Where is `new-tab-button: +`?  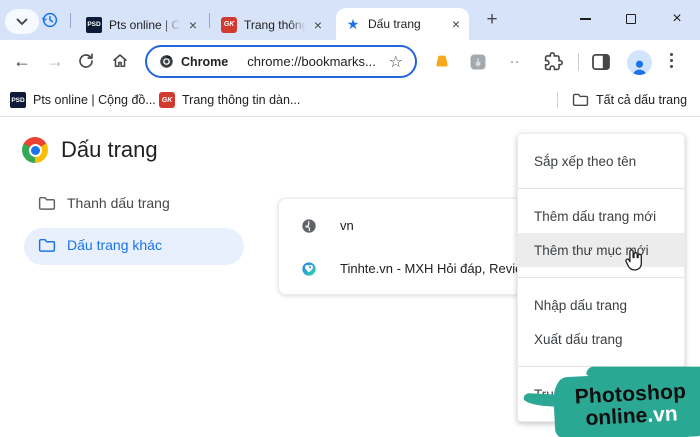
new-tab-button: + is located at coordinates (492, 20).